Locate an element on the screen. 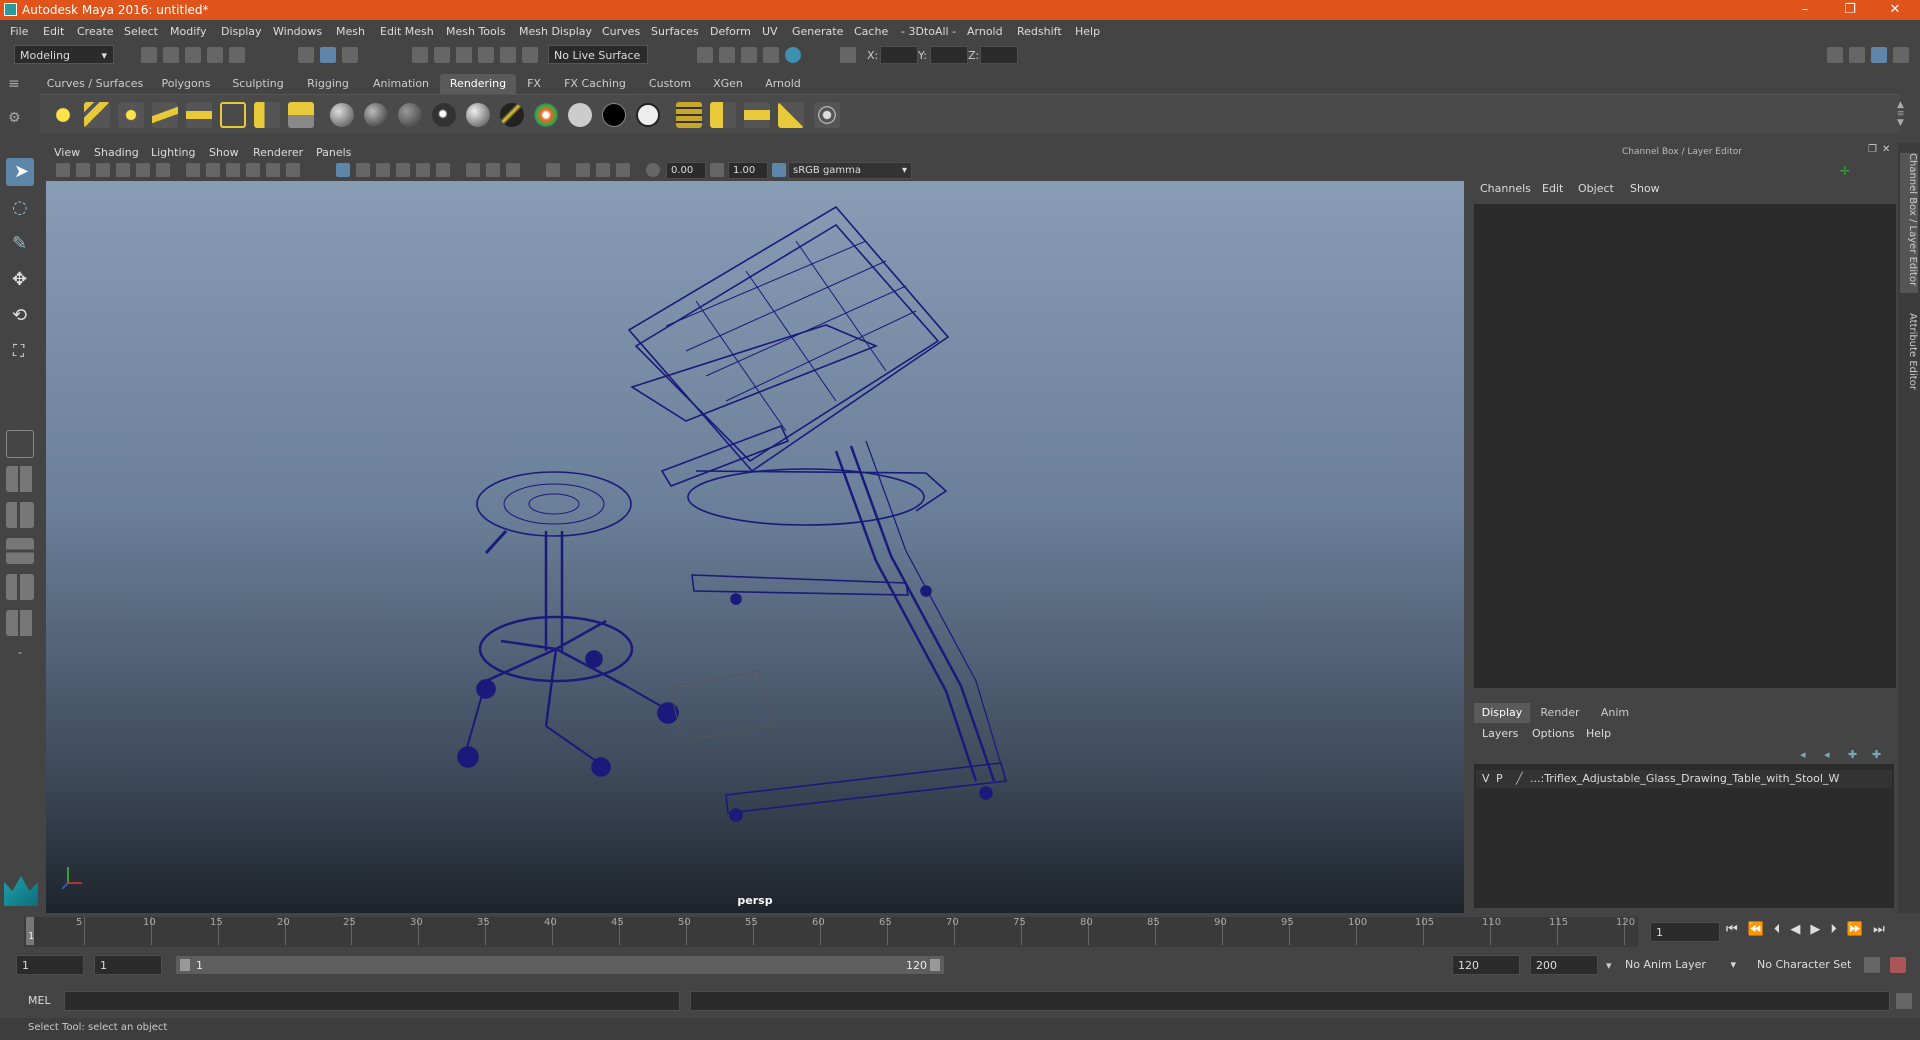 The height and width of the screenshot is (1040, 1920). panel-menu-panels: Panels is located at coordinates (333, 152).